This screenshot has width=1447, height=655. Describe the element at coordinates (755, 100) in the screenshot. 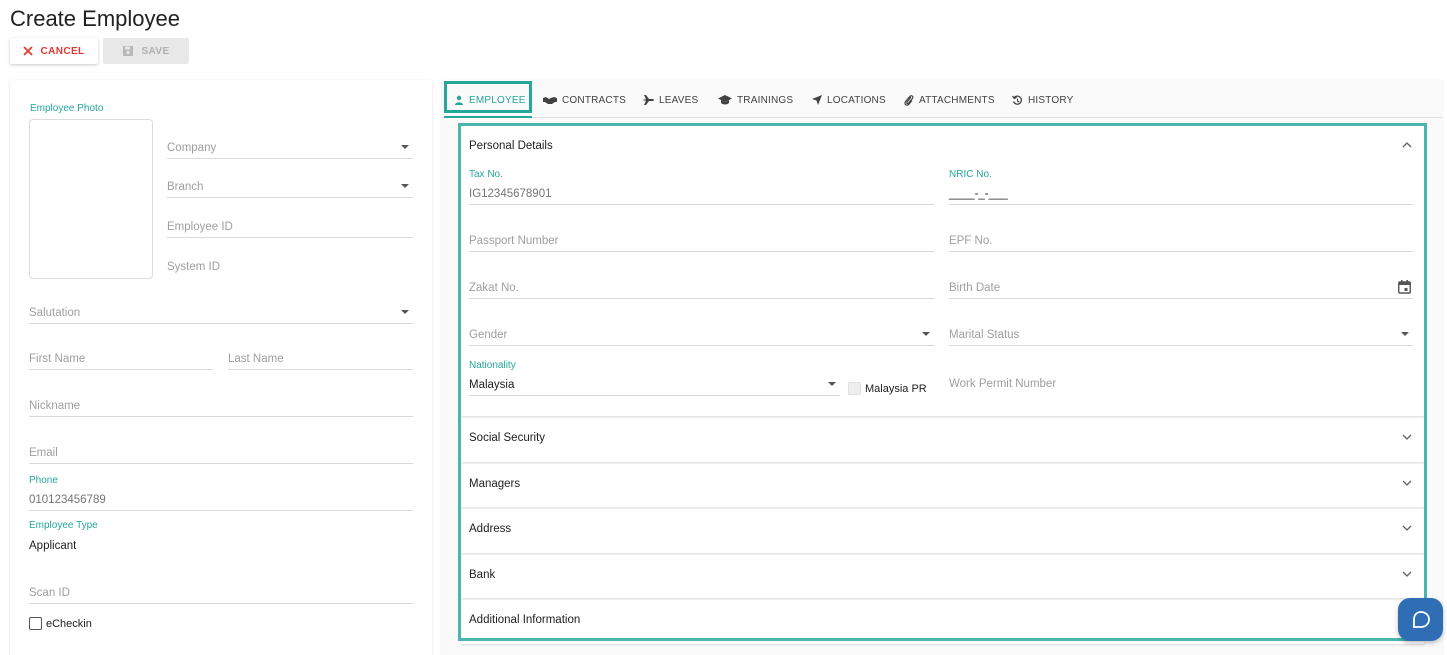

I see `tab-trainings: TRAININGS` at that location.